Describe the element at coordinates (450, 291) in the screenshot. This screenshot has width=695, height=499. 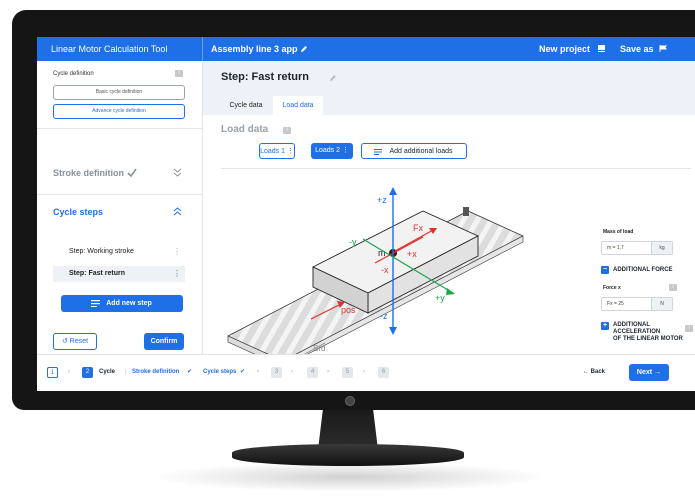
I see `y-axis-arrow` at that location.